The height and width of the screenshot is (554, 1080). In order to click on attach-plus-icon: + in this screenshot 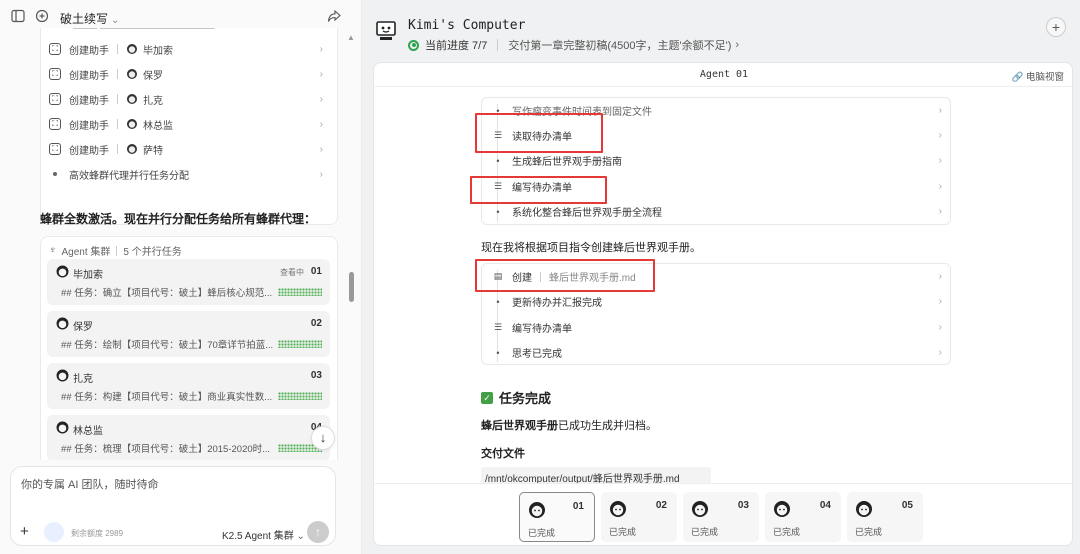, I will do `click(24, 531)`.